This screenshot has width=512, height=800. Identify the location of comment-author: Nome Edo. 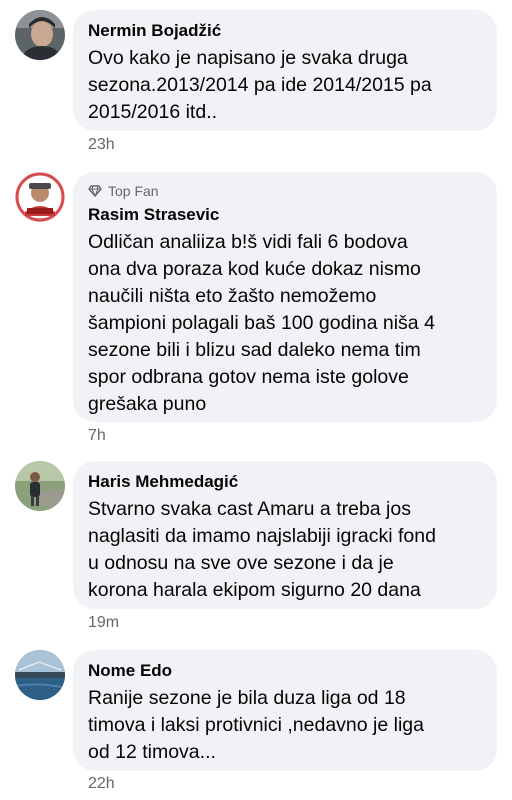
(285, 671).